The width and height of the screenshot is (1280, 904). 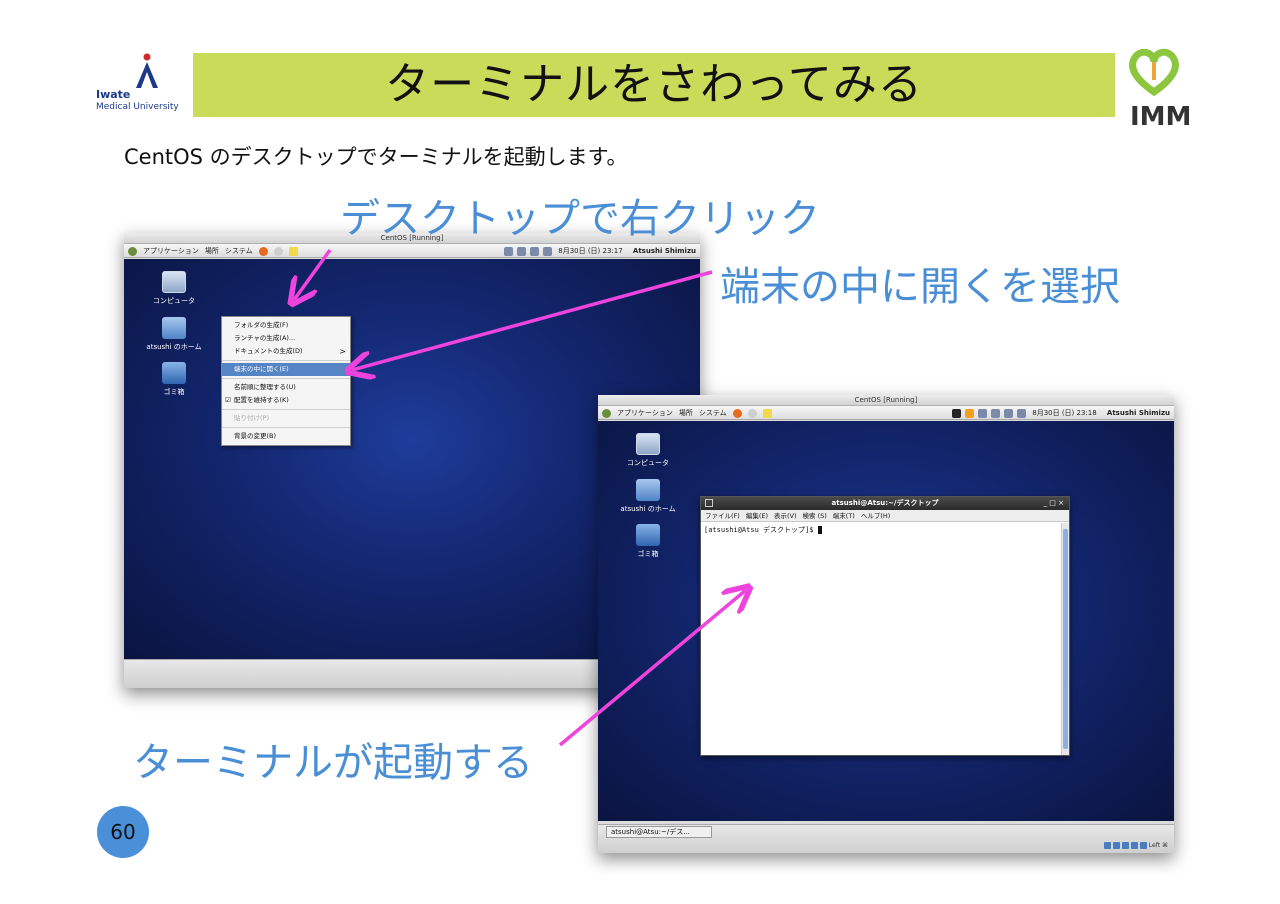 What do you see at coordinates (652, 668) in the screenshot?
I see `arrow-to-terminal` at bounding box center [652, 668].